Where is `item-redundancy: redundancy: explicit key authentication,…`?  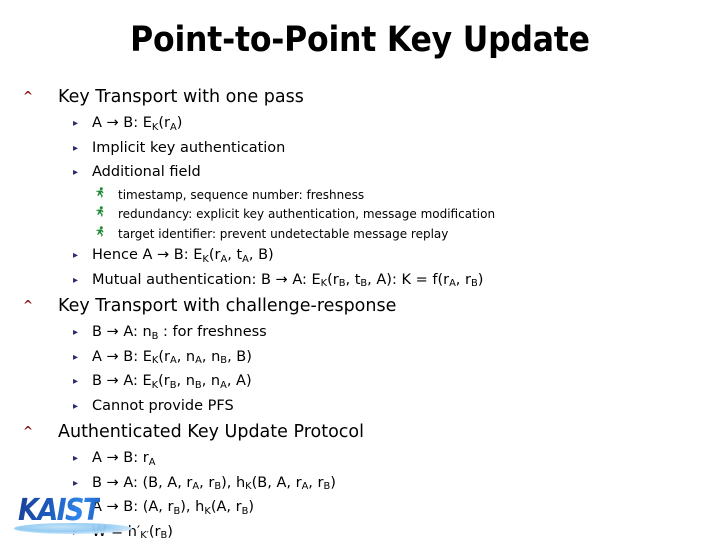
item-redundancy: redundancy: explicit key authentication,… is located at coordinates (360, 215).